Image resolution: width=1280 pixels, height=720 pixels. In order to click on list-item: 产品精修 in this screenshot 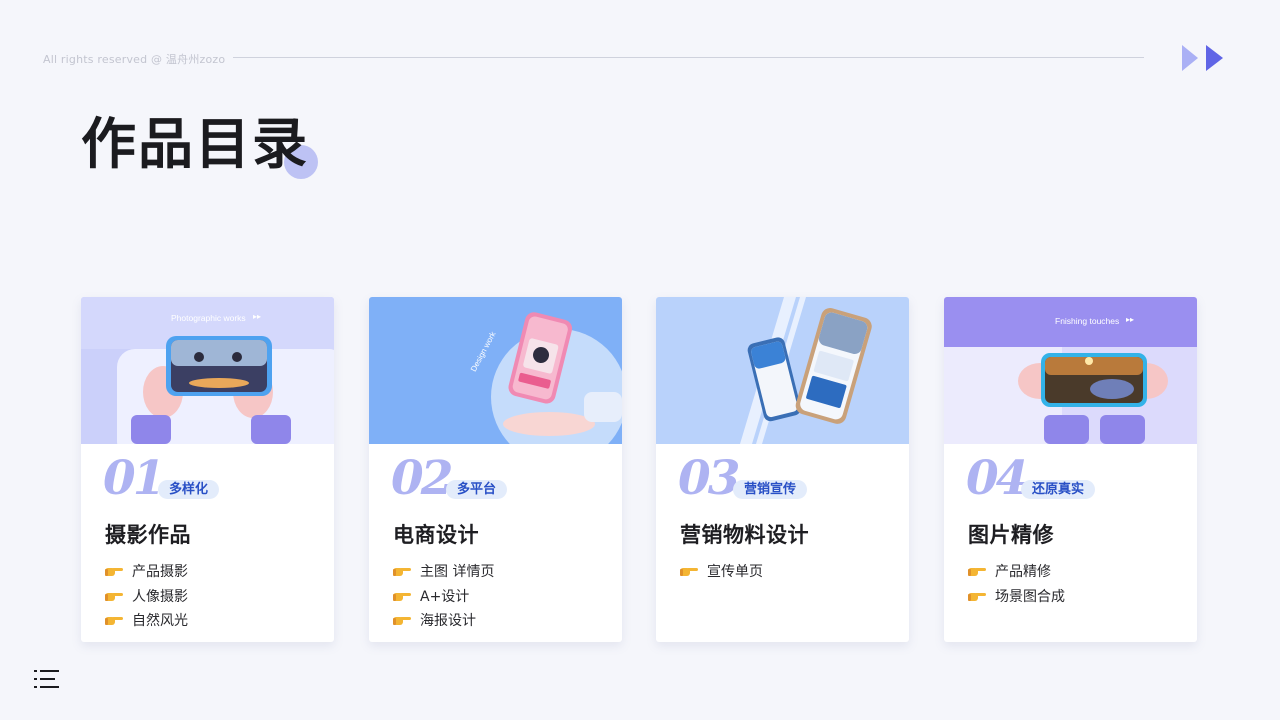, I will do `click(1016, 571)`.